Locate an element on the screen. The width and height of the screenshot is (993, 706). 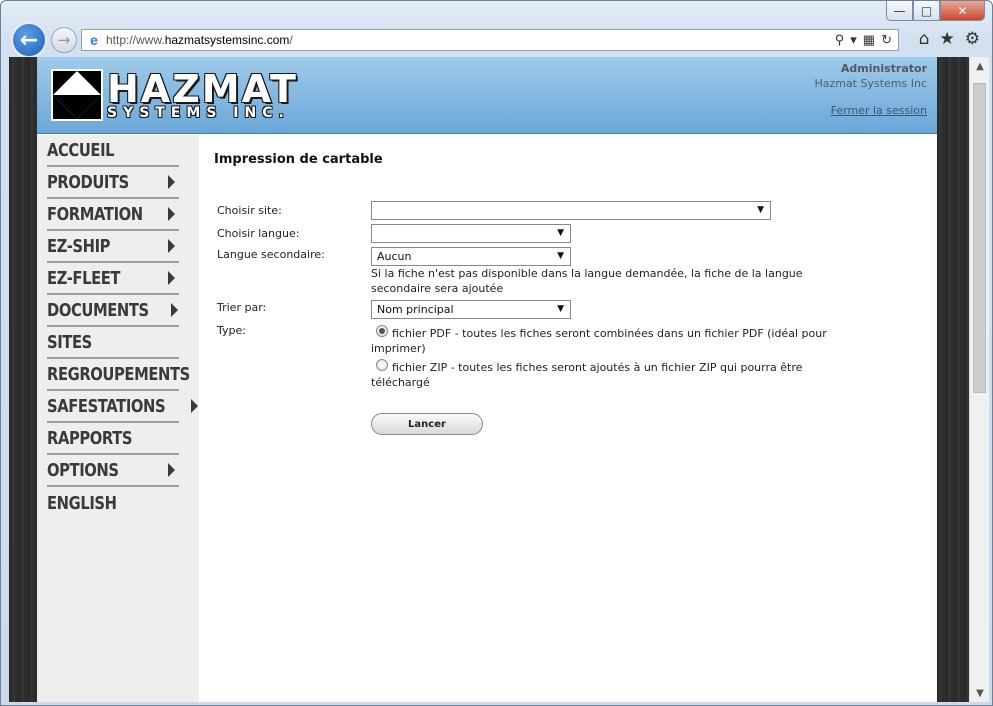
minimize-button: — is located at coordinates (899, 11).